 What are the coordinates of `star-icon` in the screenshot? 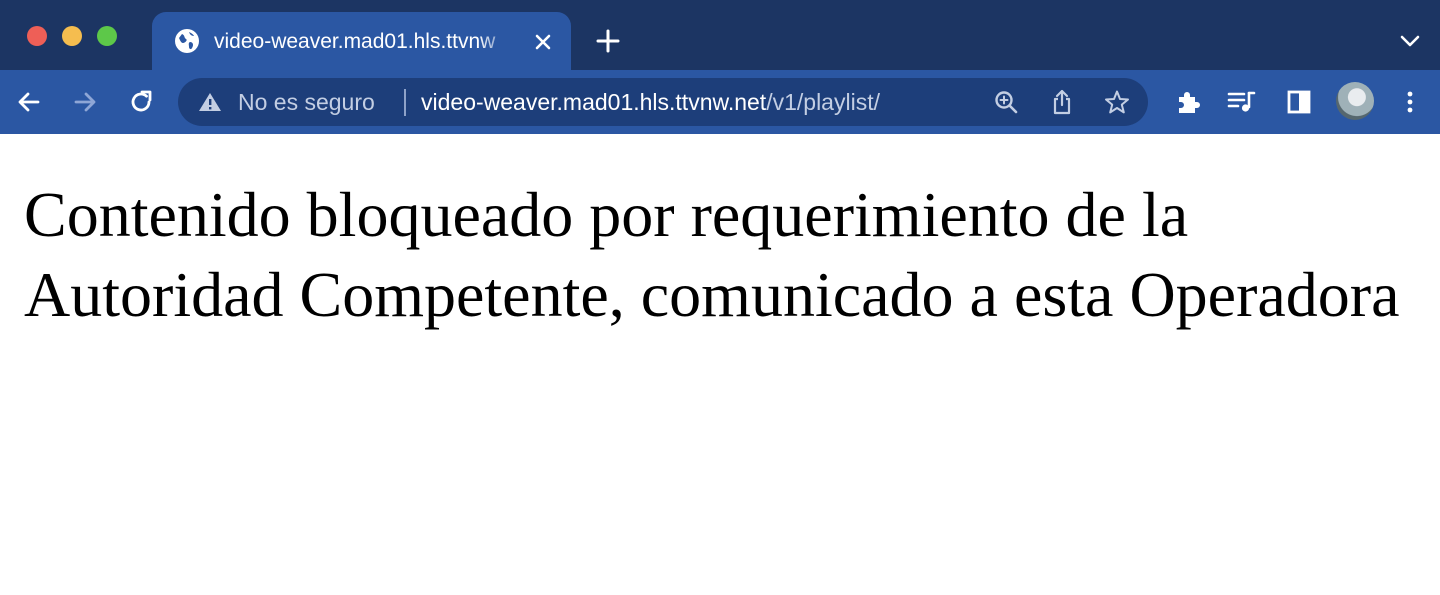 It's located at (1117, 102).